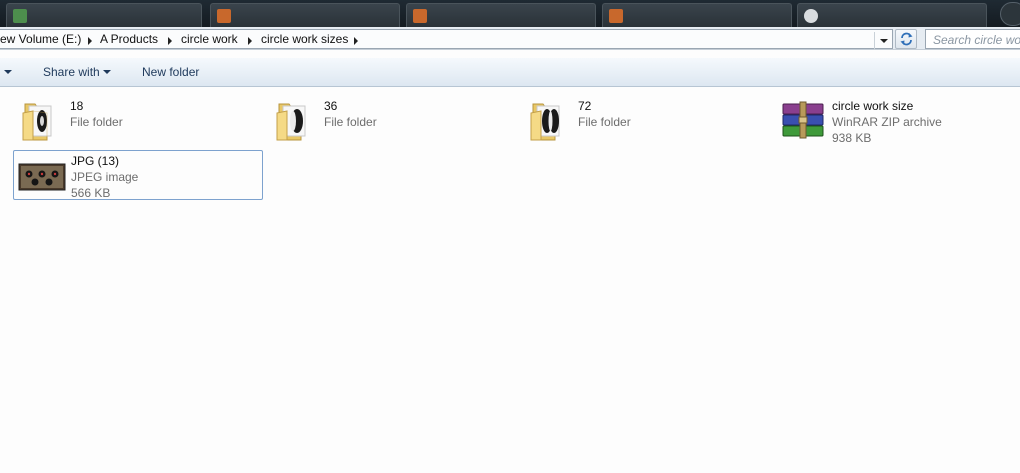 This screenshot has height=473, width=1020. I want to click on organize-dropdown-arrow-icon, so click(8, 72).